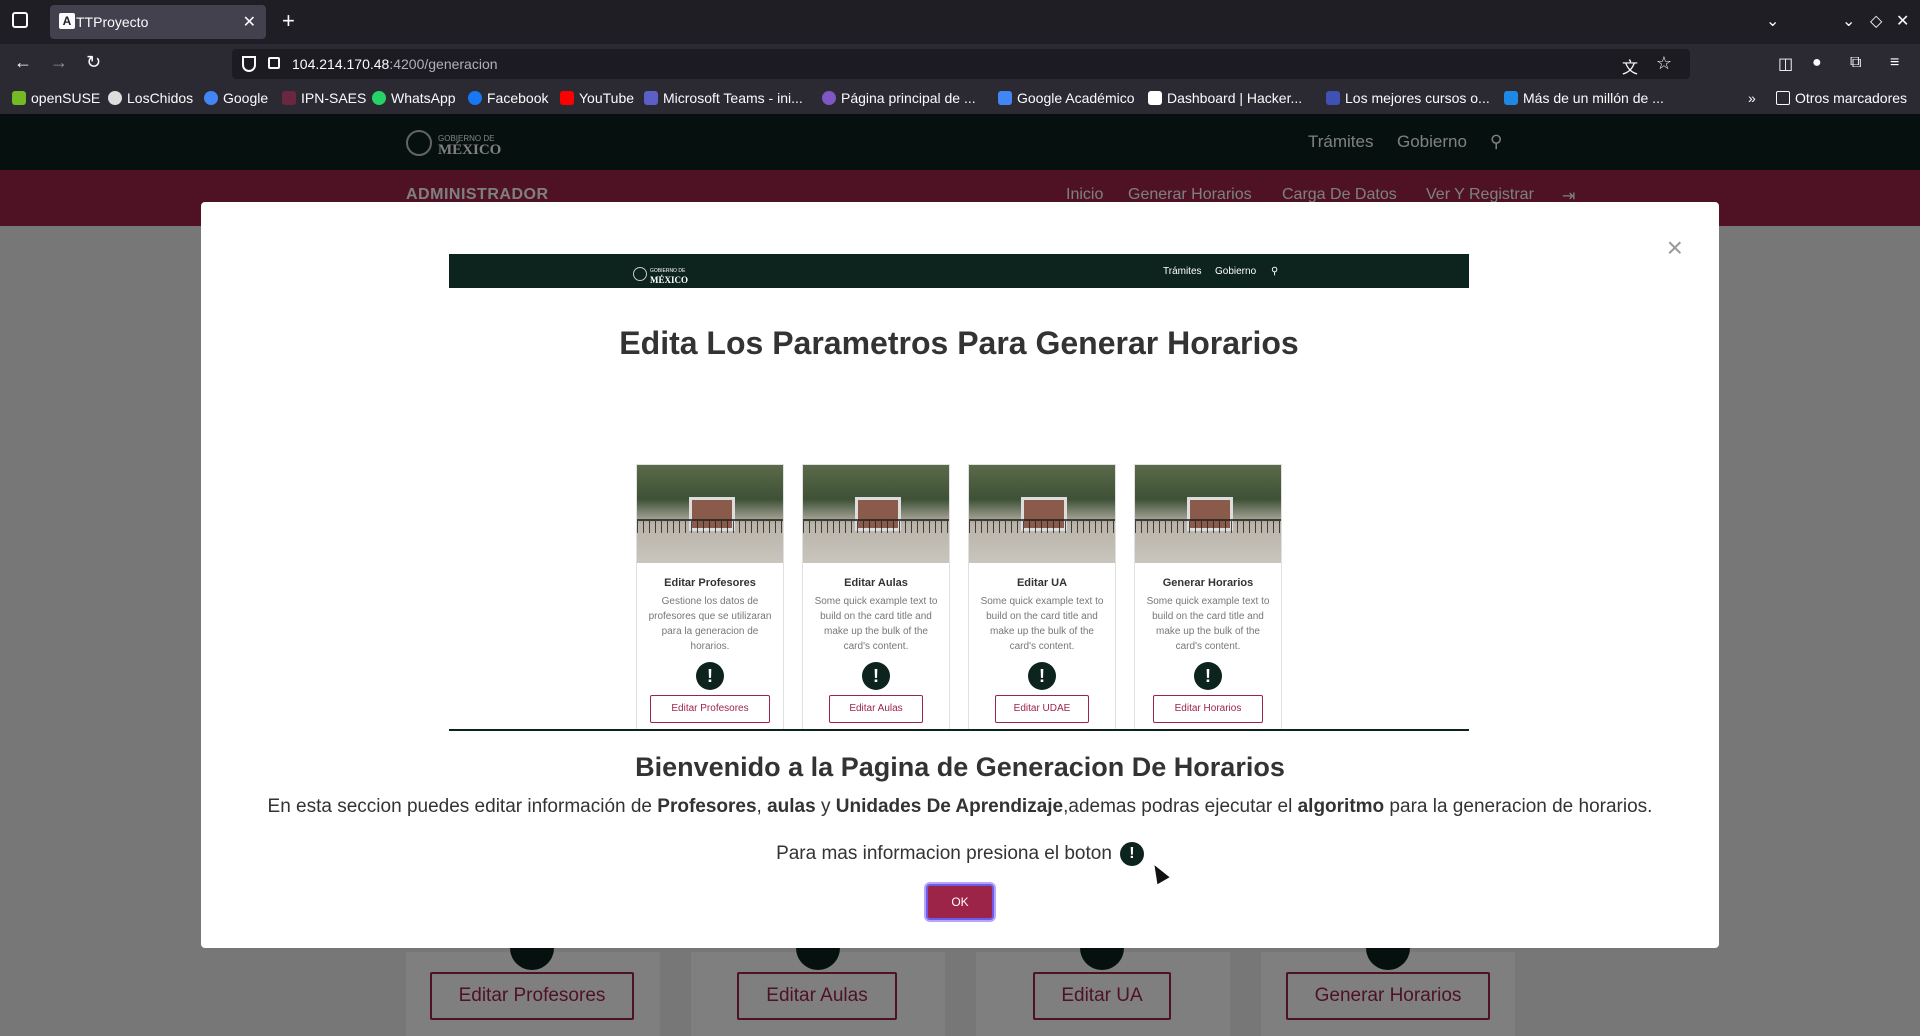 This screenshot has height=1036, width=1920. Describe the element at coordinates (249, 64) in the screenshot. I see `shield-icon` at that location.